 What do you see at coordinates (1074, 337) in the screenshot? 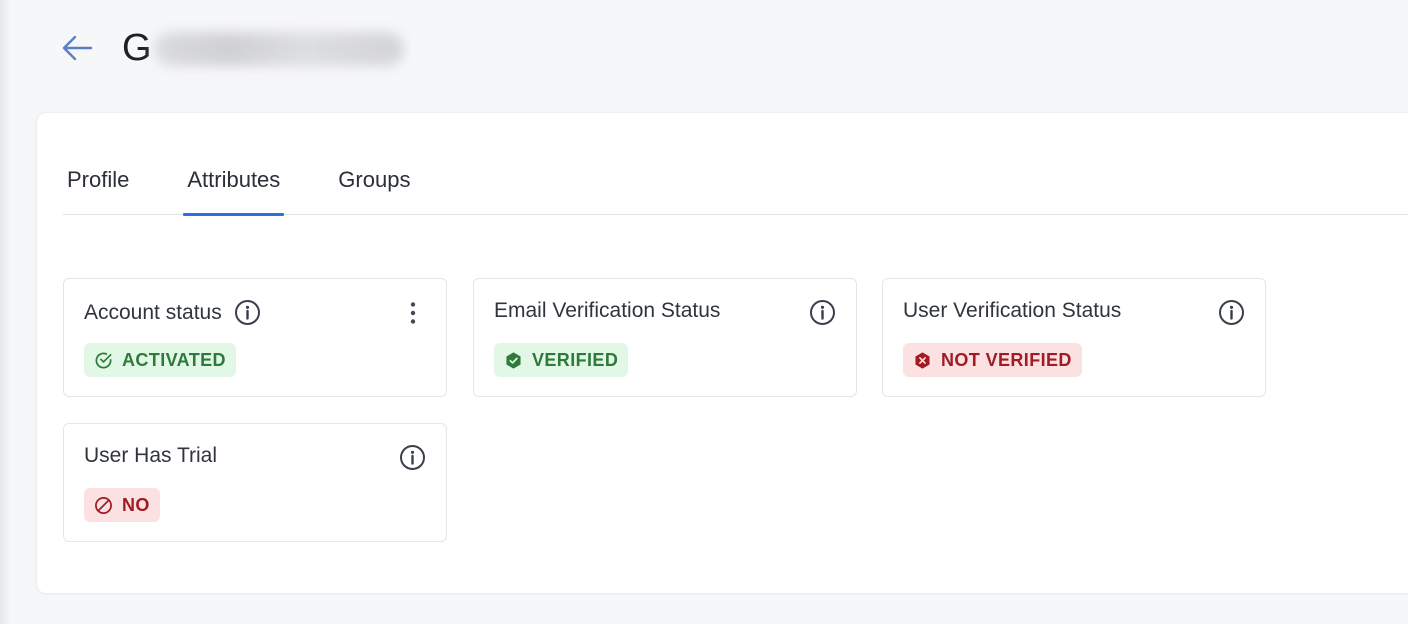
I see `user-verification-card: User Verification Status NOT VERIFIED` at bounding box center [1074, 337].